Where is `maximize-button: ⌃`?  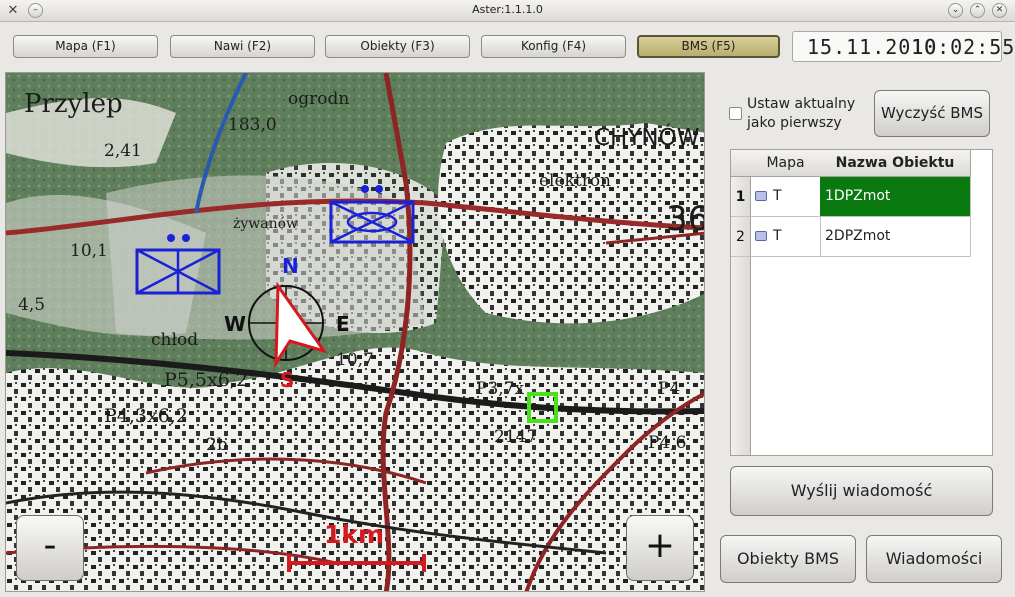
maximize-button: ⌃ is located at coordinates (977, 10).